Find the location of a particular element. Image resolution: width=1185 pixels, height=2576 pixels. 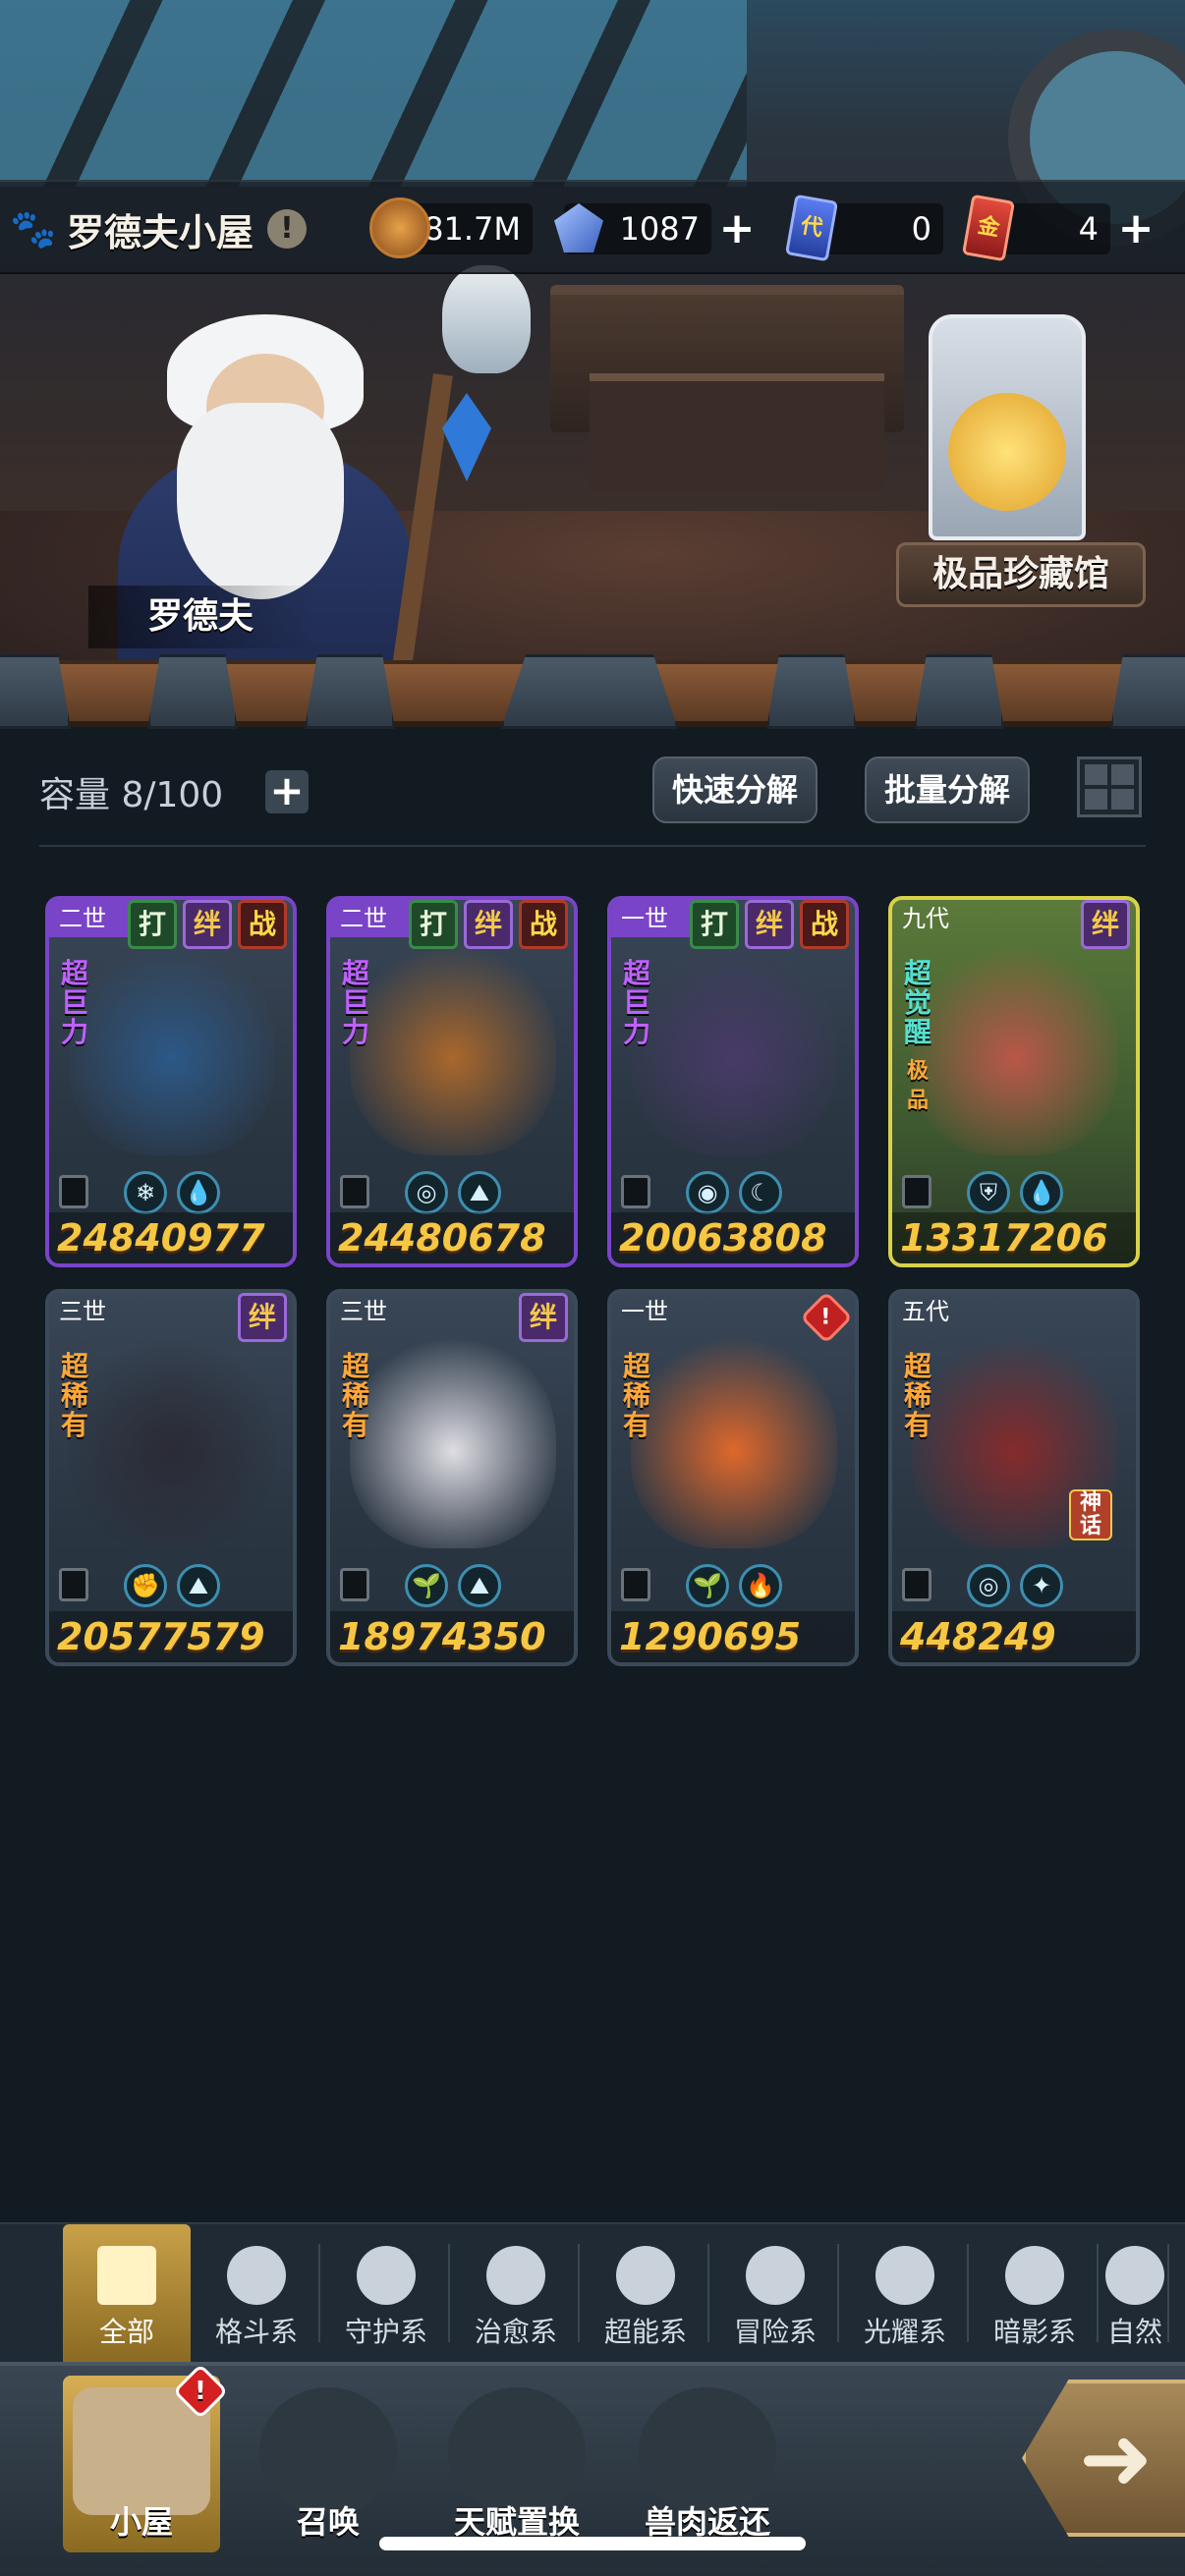

house-title: 🐾 罗德夫小屋 ! is located at coordinates (159, 229).